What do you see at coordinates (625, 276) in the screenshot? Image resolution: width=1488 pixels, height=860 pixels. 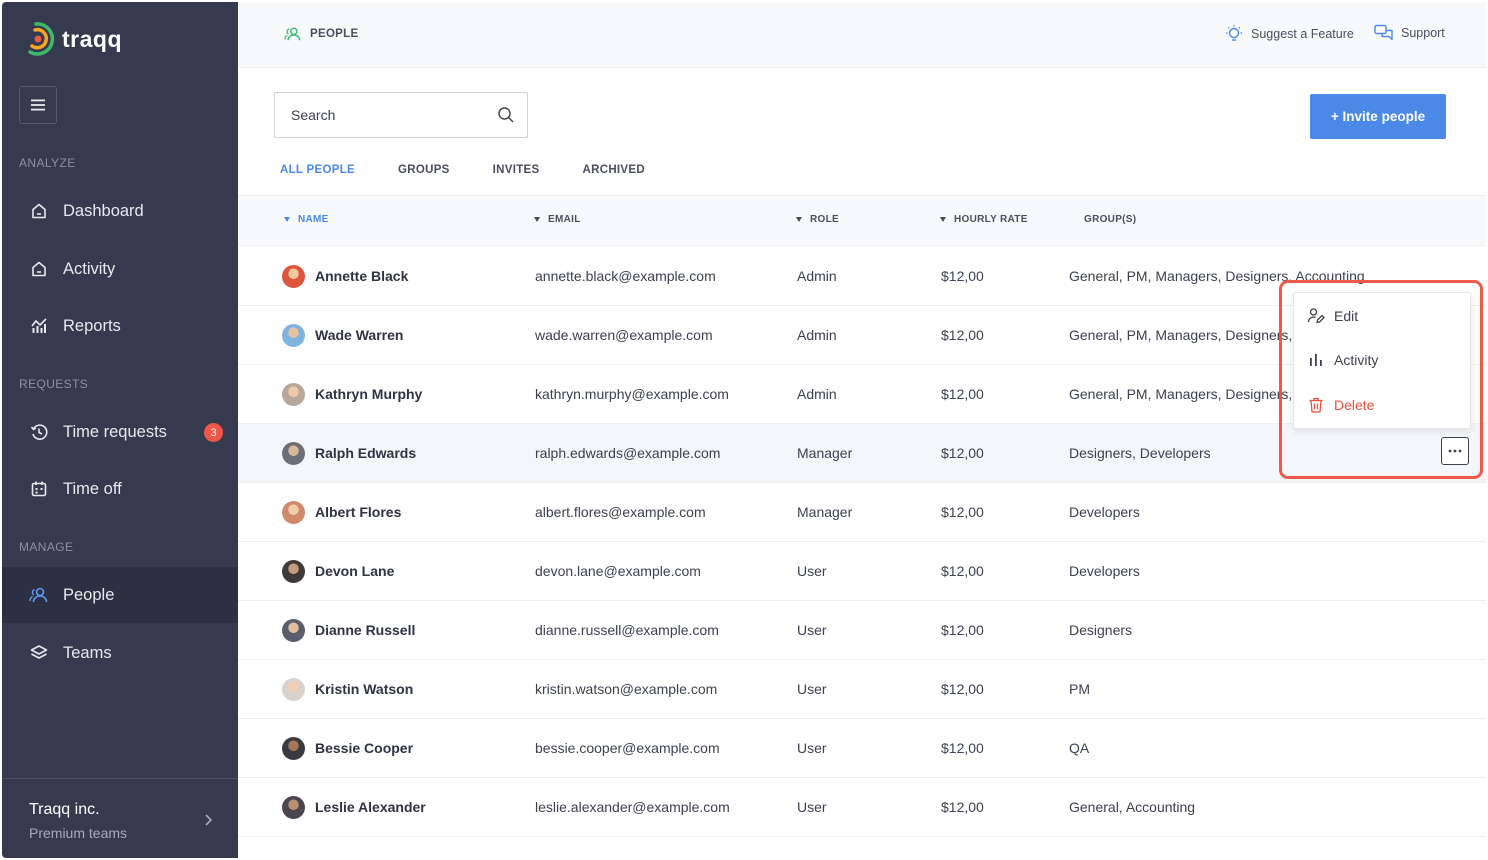 I see `person-email: annette.black@example.com` at bounding box center [625, 276].